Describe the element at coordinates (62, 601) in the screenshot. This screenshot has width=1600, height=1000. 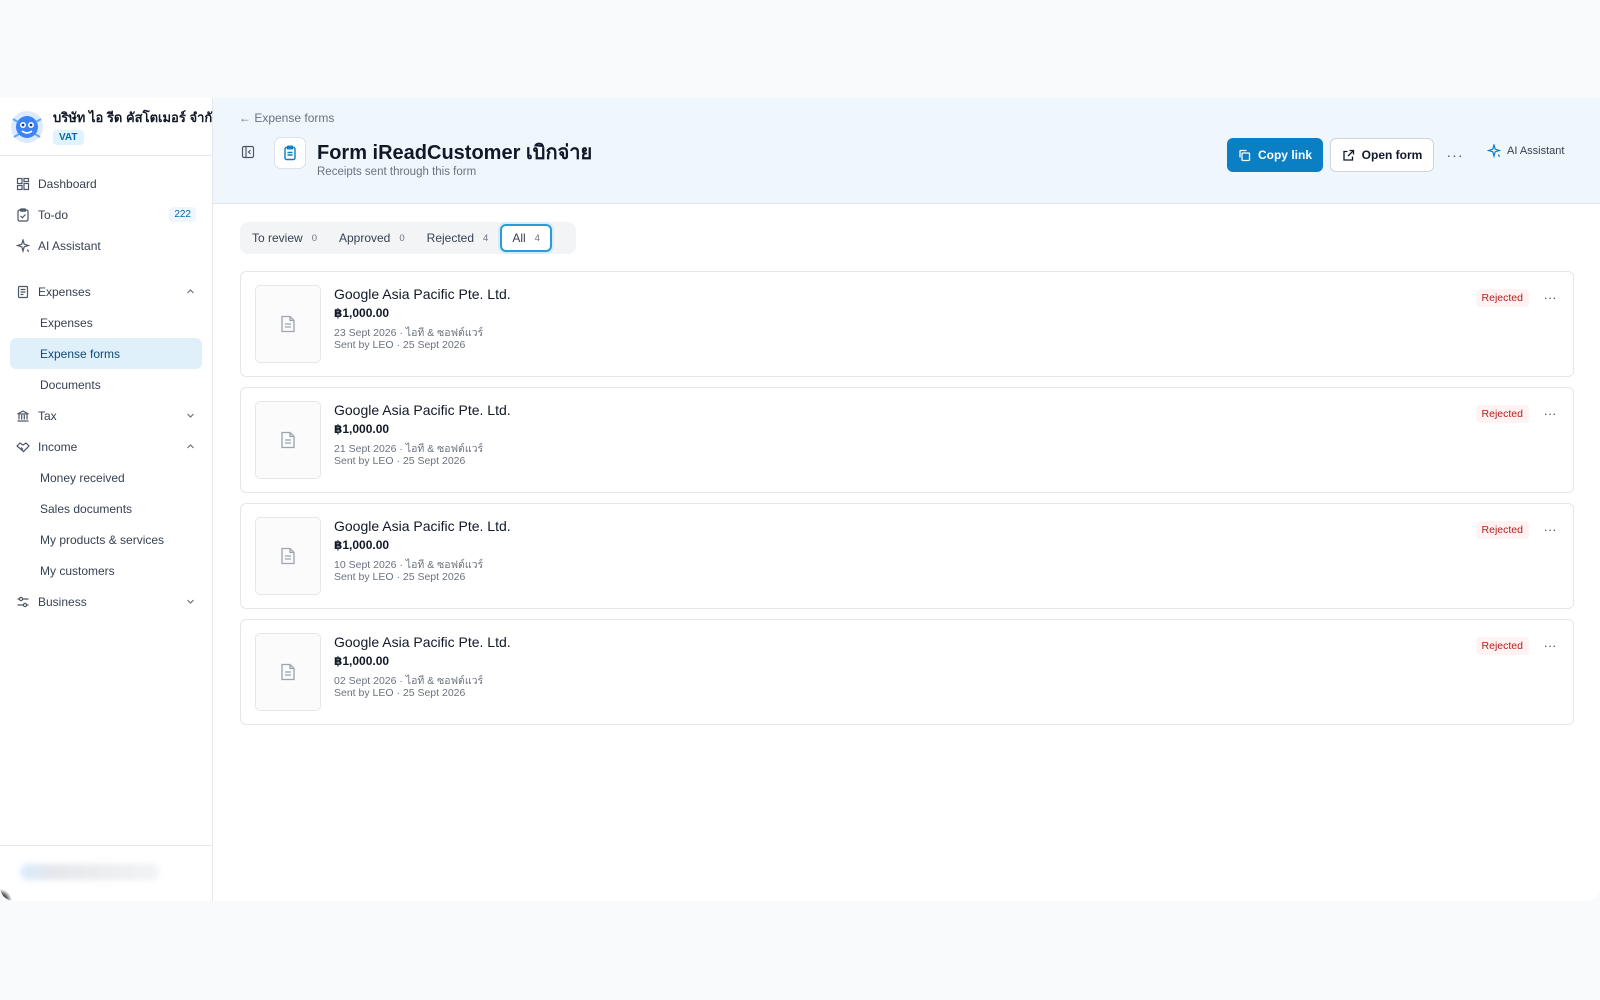
I see `sidebar-item-label: Business` at that location.